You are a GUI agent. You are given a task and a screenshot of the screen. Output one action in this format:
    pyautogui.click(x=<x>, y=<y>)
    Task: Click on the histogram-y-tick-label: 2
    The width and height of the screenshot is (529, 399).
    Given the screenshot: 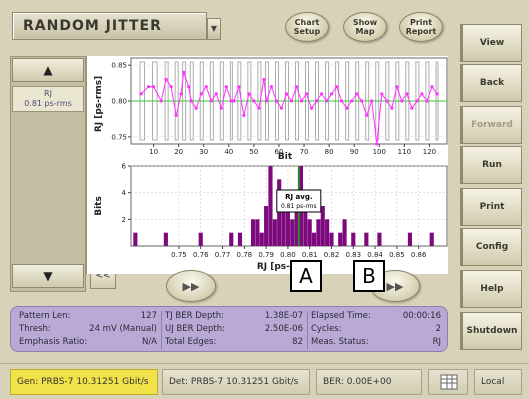 What is the action you would take?
    pyautogui.click(x=124, y=220)
    